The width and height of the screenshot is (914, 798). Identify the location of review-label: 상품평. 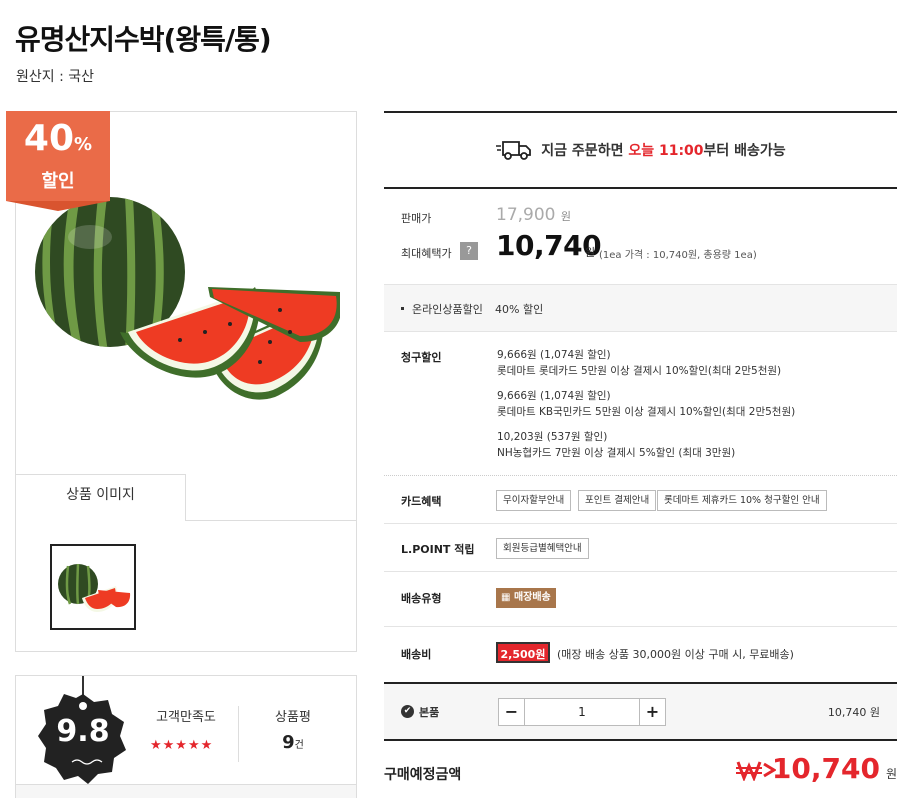
(293, 715).